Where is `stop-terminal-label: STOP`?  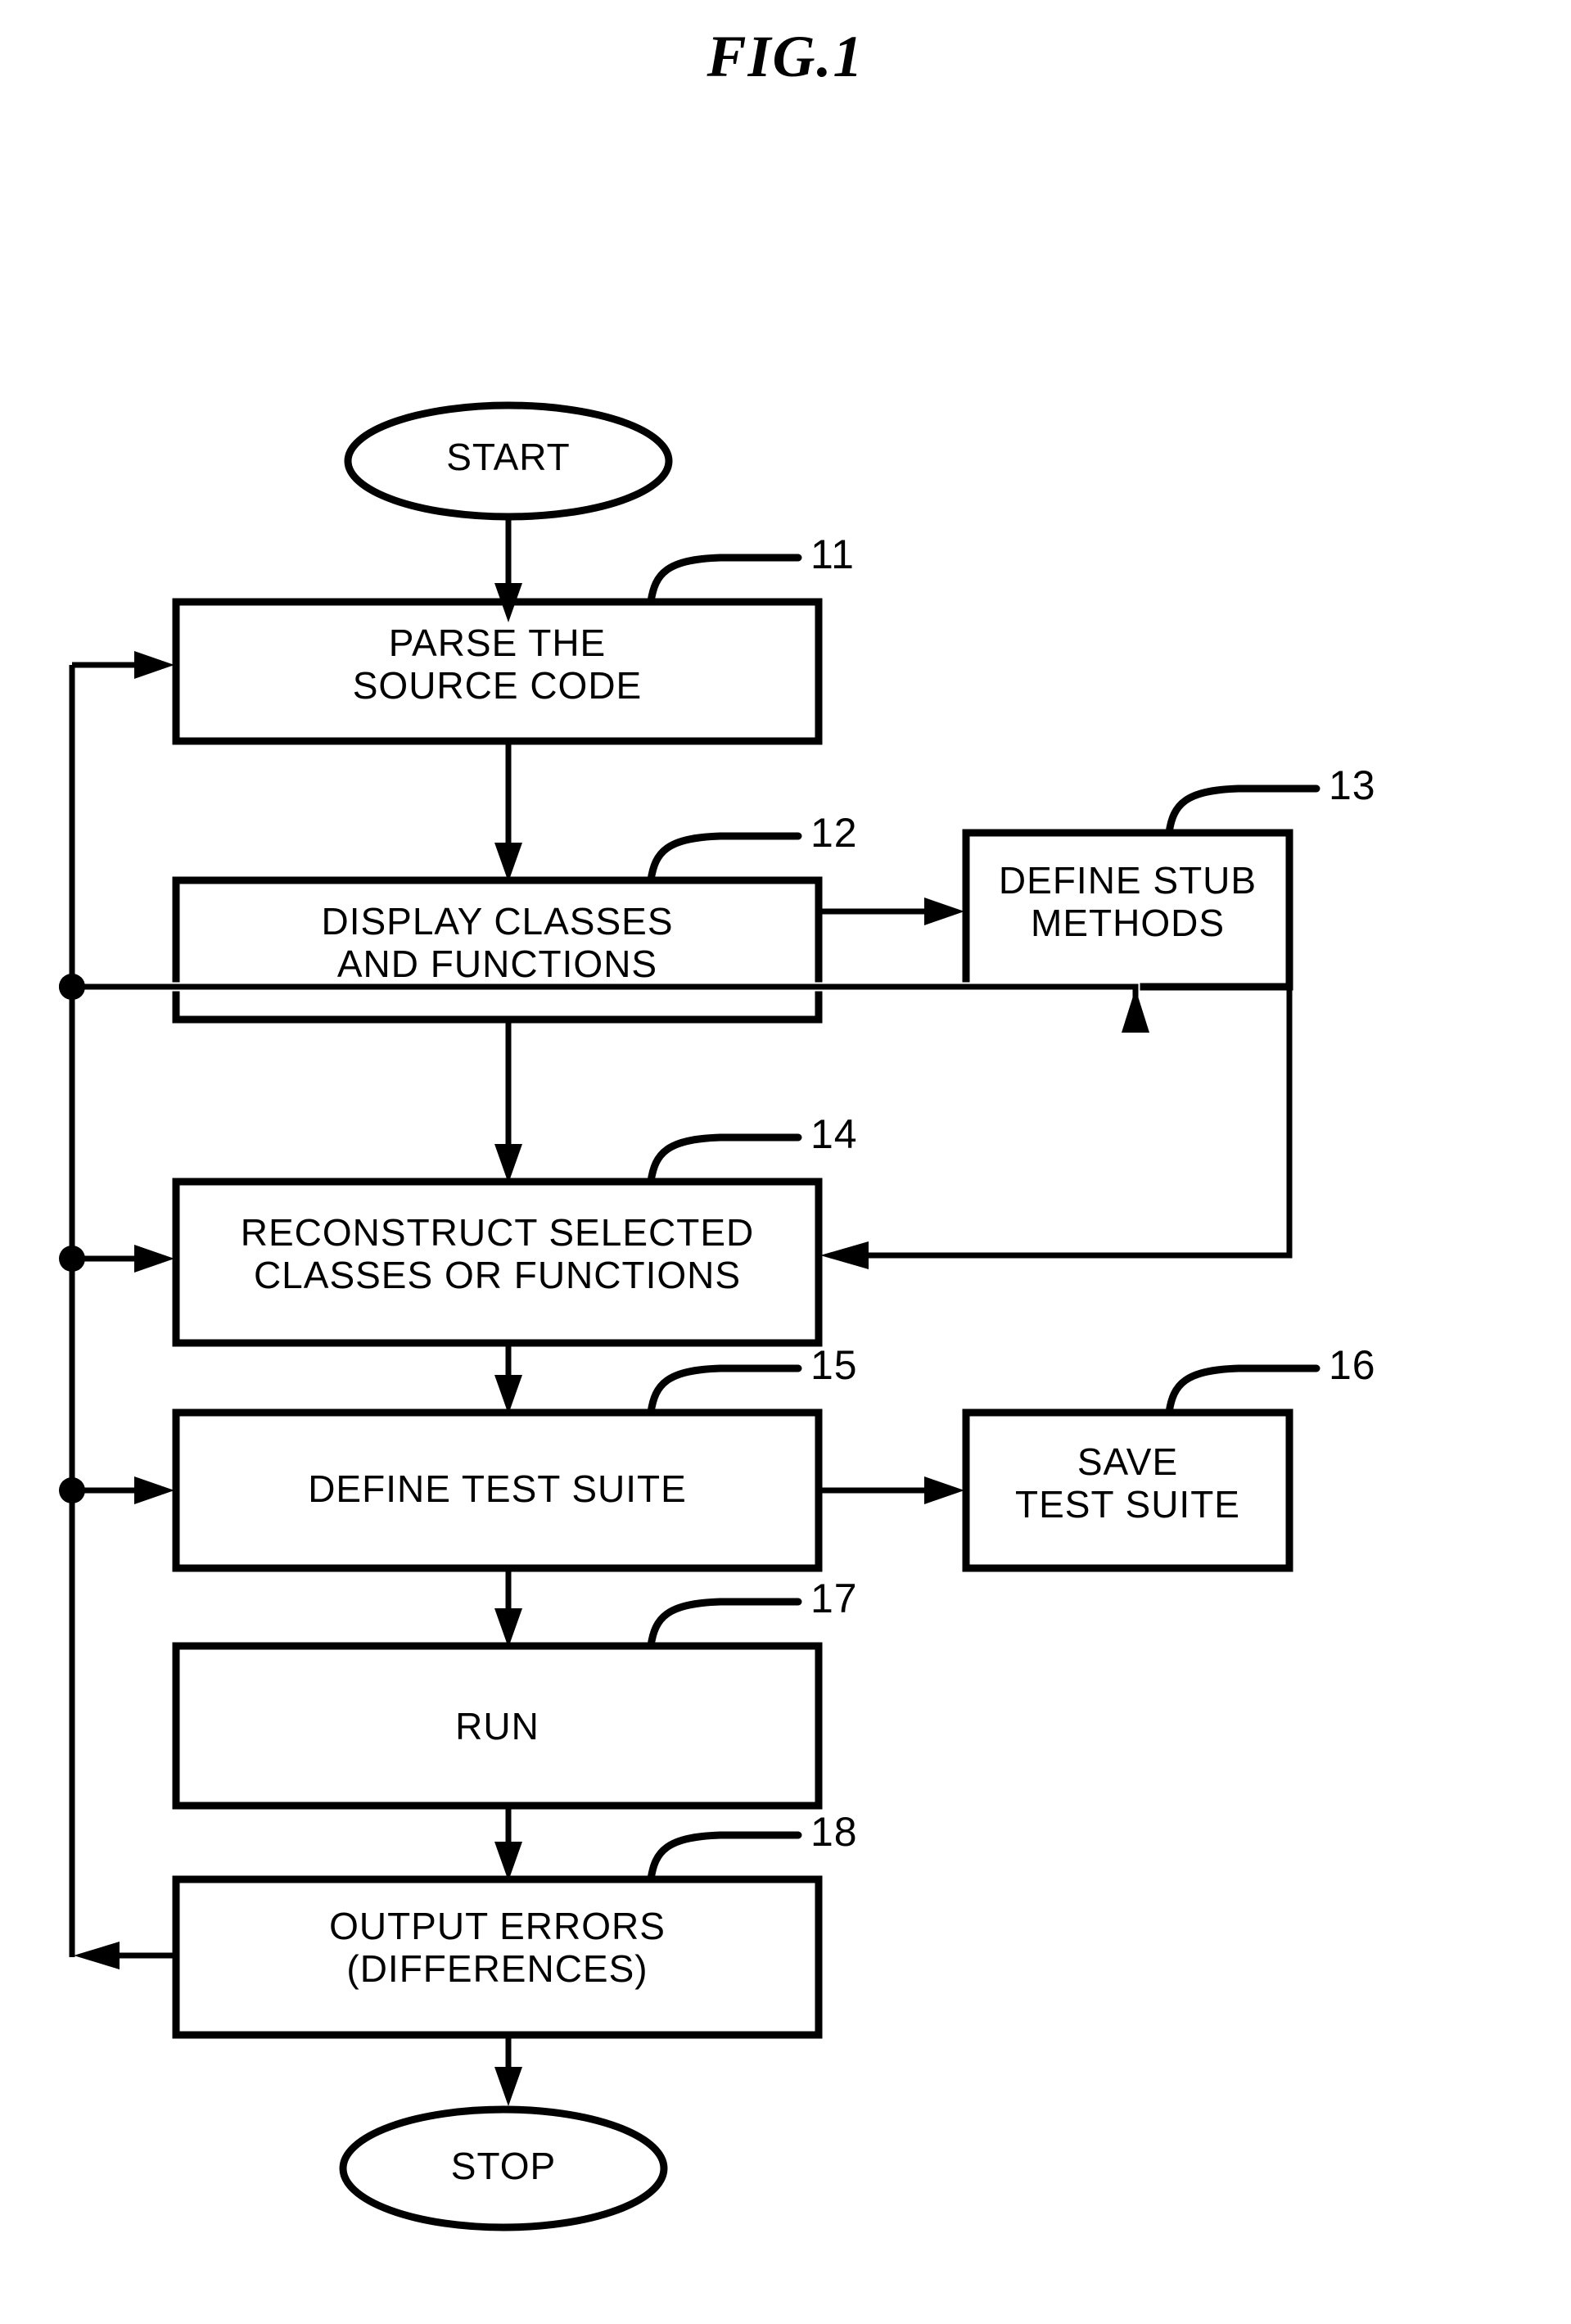 stop-terminal-label: STOP is located at coordinates (504, 2166).